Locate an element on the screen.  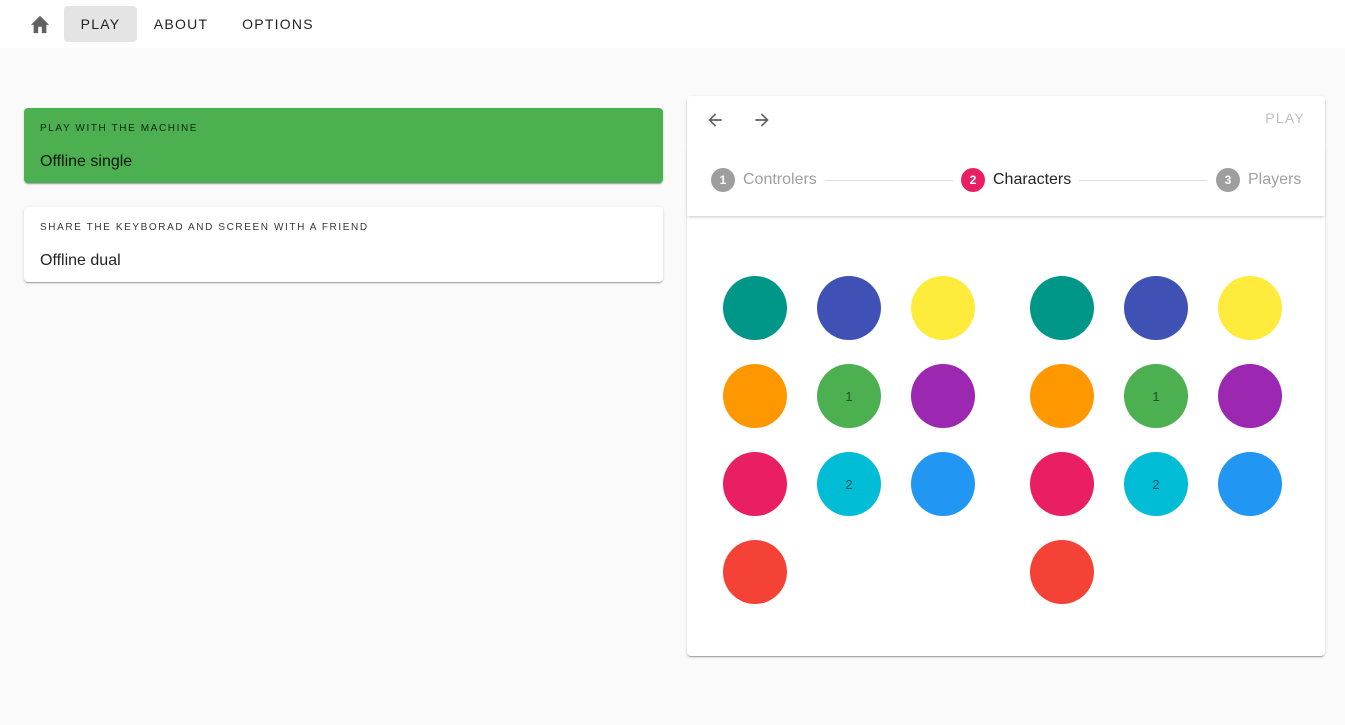
step-controlers: 1 Controlers is located at coordinates (764, 180).